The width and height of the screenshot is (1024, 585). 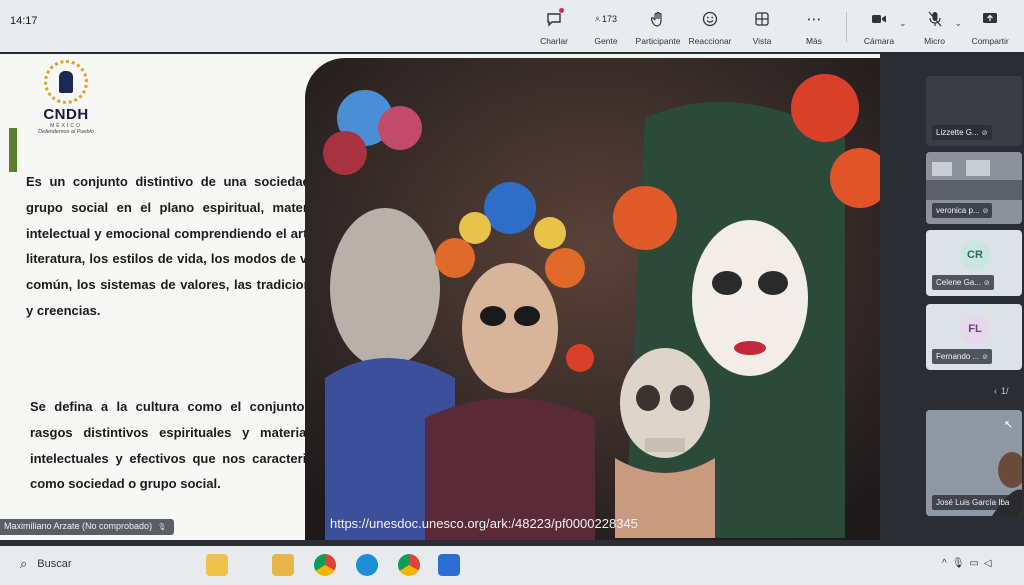 I want to click on grid-icon, so click(x=762, y=19).